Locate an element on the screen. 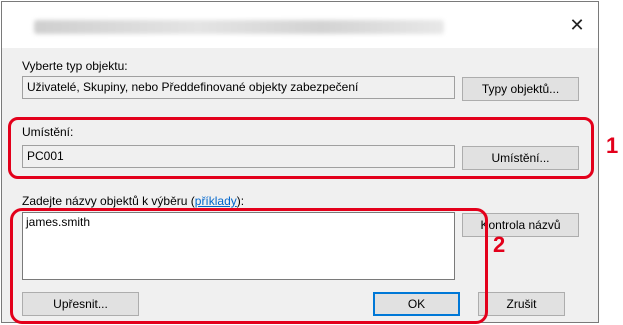 The image size is (623, 325). cancel-button: Zrušit is located at coordinates (521, 304).